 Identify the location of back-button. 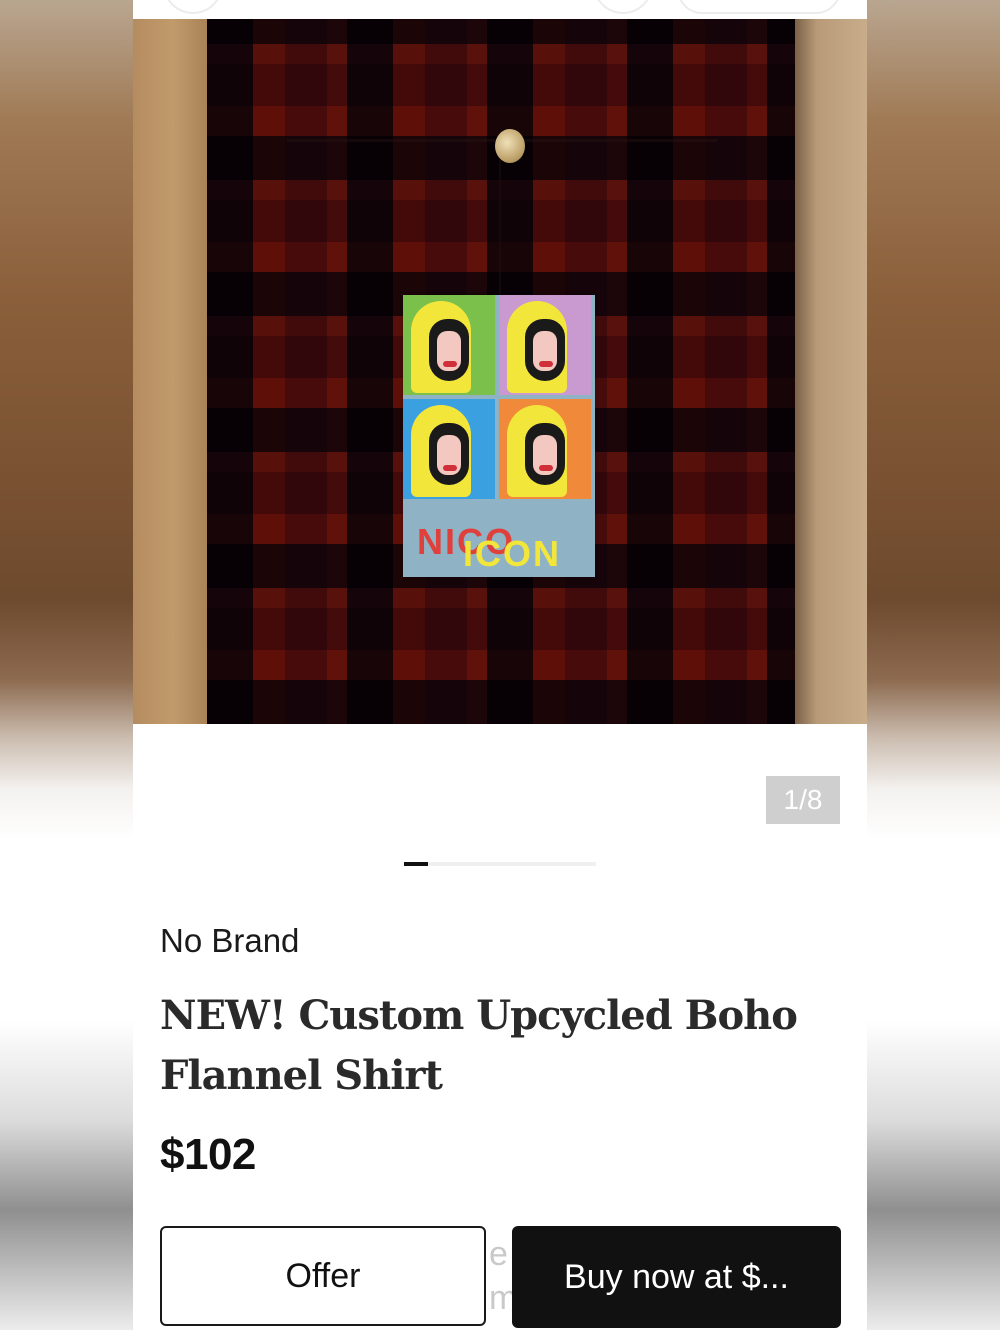
(193, 7).